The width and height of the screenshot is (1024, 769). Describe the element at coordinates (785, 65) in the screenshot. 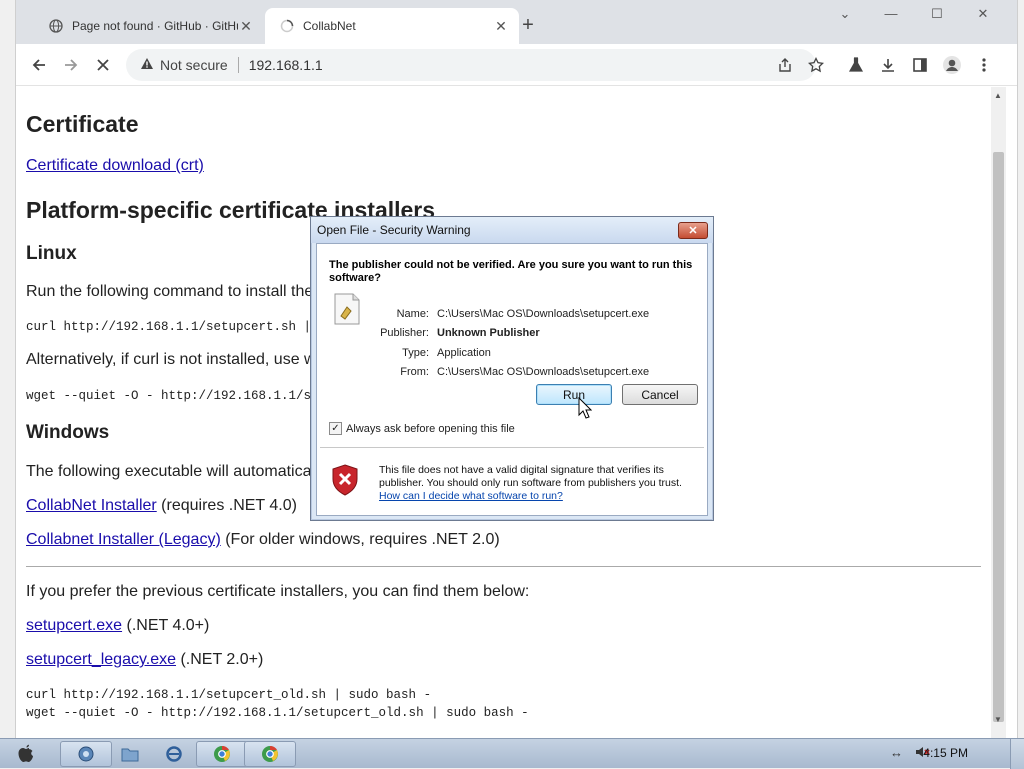

I see `share-icon` at that location.